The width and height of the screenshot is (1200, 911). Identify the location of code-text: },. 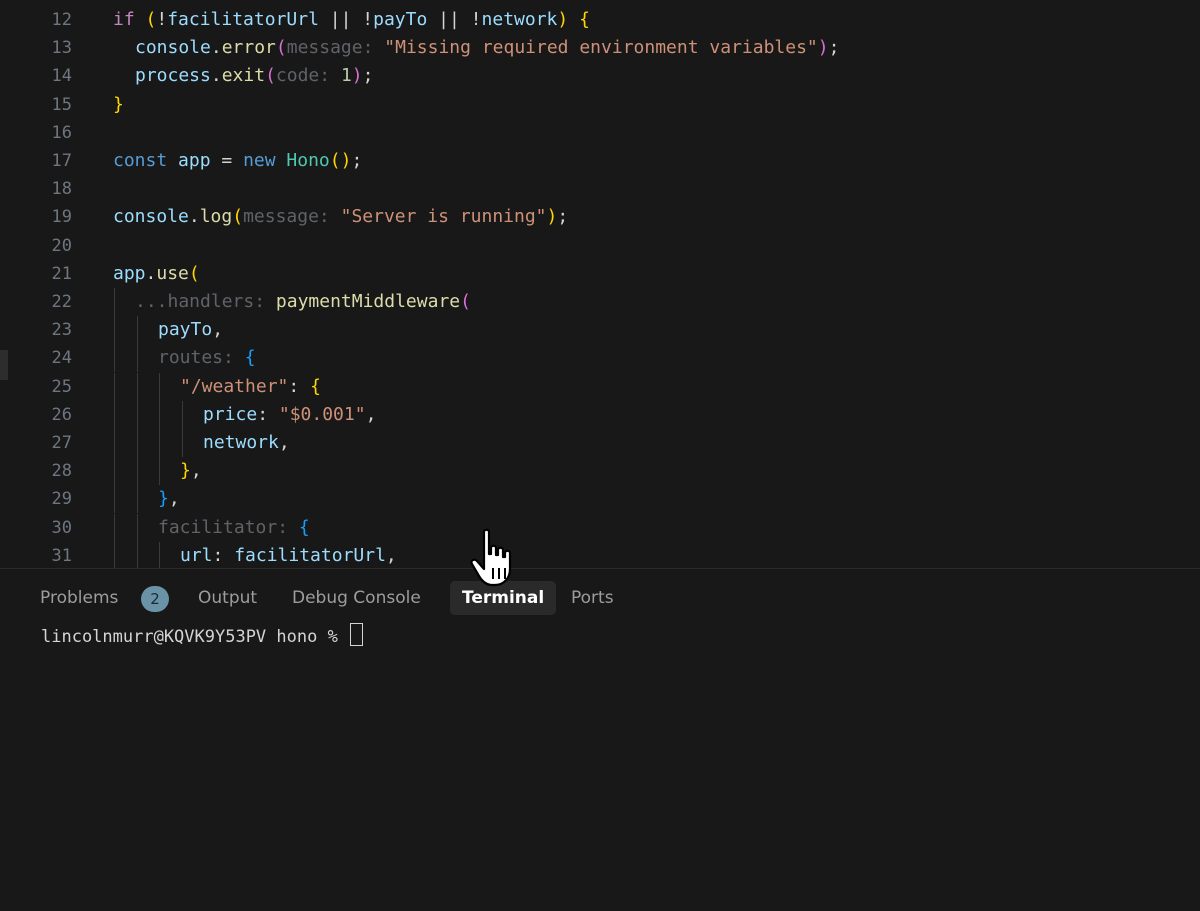
(191, 471).